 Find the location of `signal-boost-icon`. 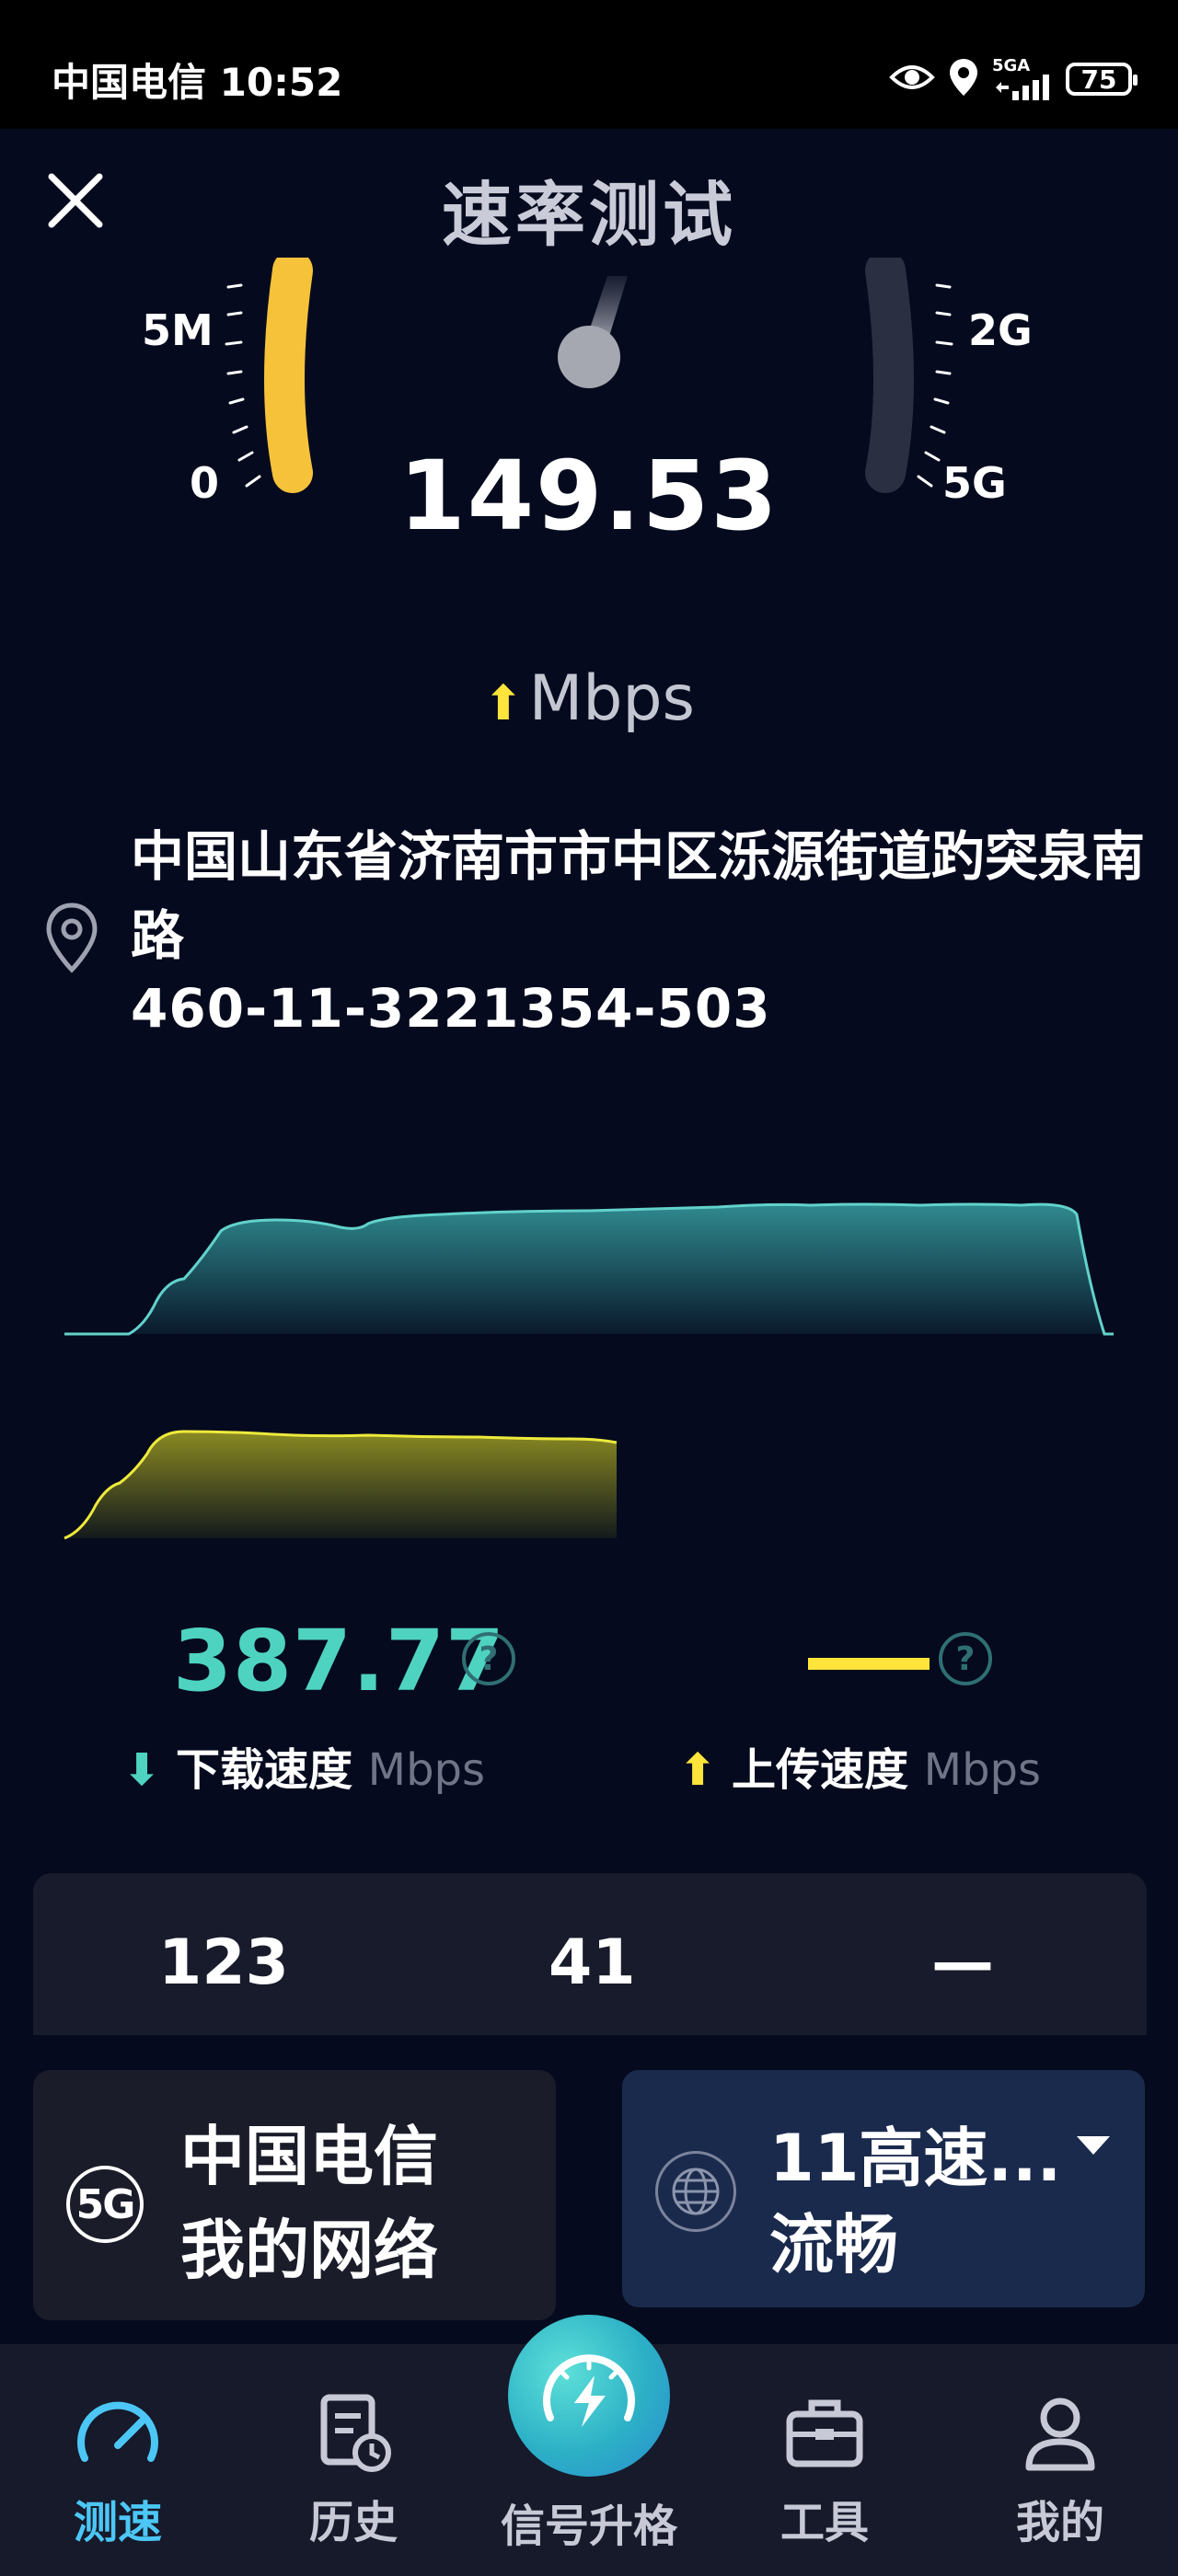

signal-boost-icon is located at coordinates (589, 2390).